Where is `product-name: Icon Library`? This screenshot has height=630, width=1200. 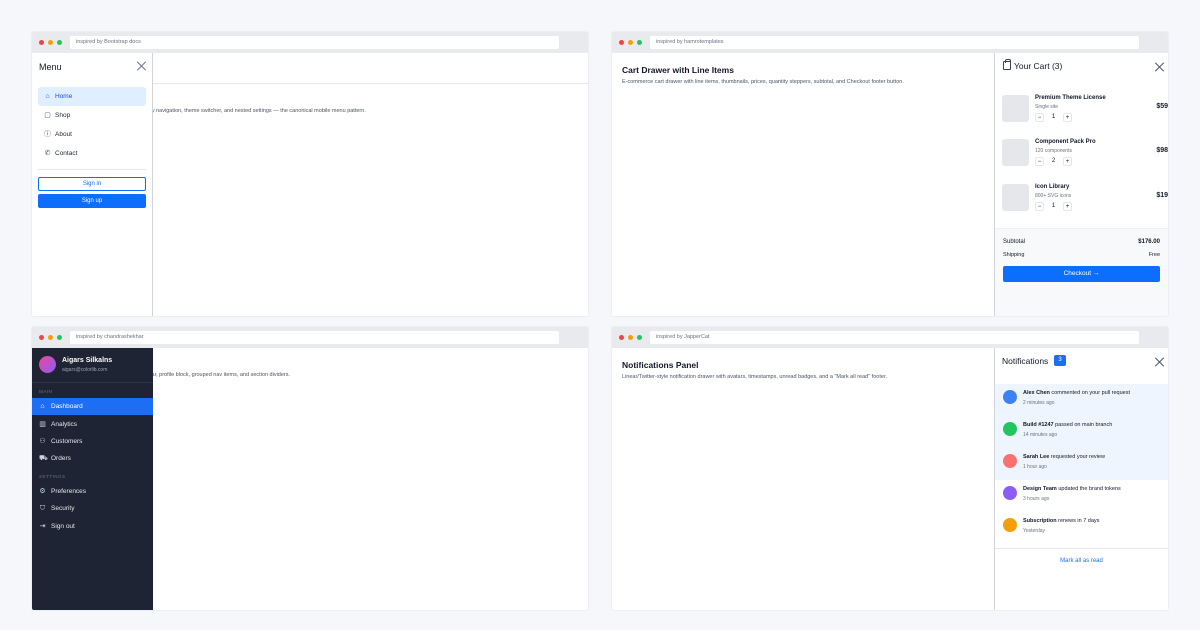
product-name: Icon Library is located at coordinates (1052, 187).